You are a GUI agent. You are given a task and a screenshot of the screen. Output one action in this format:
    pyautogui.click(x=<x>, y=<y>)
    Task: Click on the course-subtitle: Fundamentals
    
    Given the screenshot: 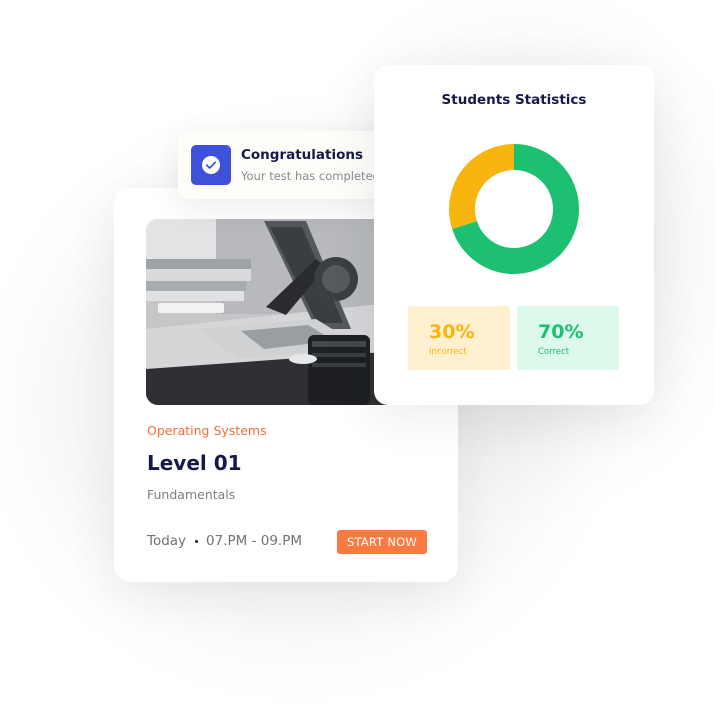 What is the action you would take?
    pyautogui.click(x=191, y=494)
    